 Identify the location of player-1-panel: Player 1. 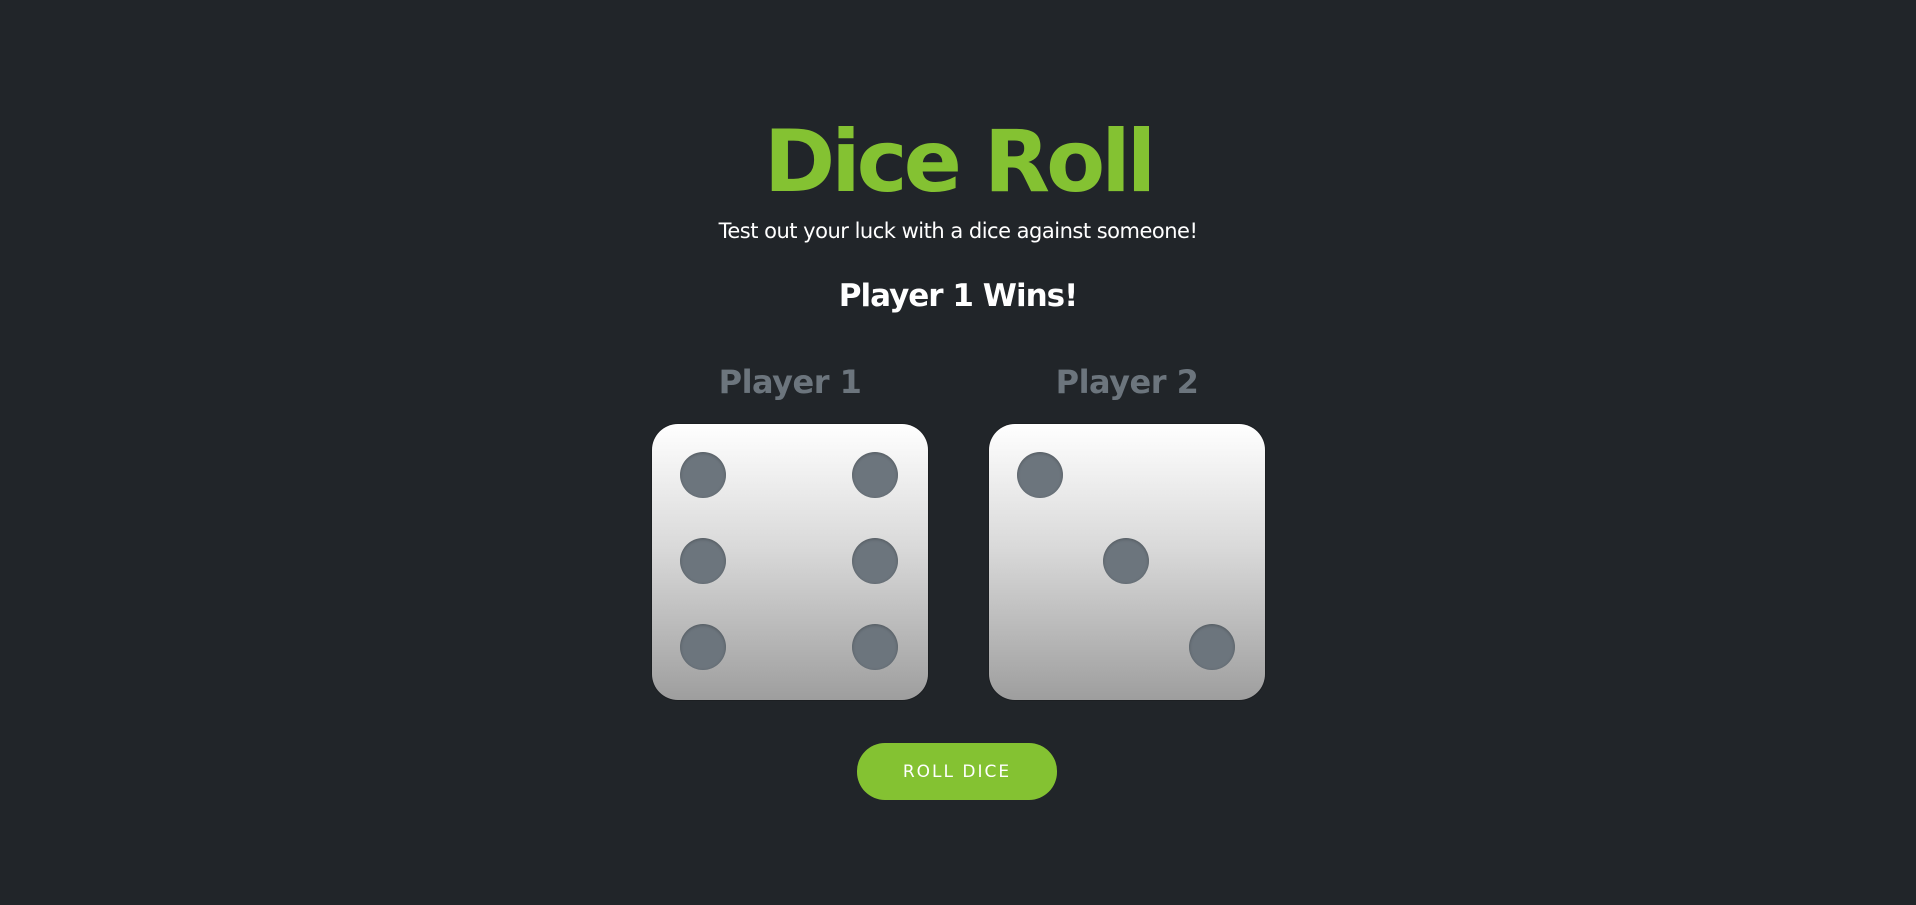
(790, 529).